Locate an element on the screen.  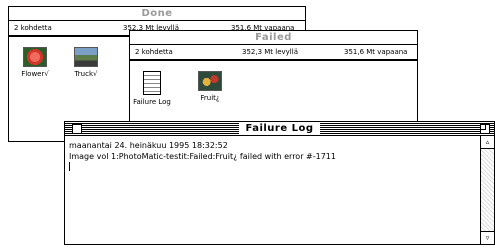
file-icon-truck: Truck√ is located at coordinates (86, 62).